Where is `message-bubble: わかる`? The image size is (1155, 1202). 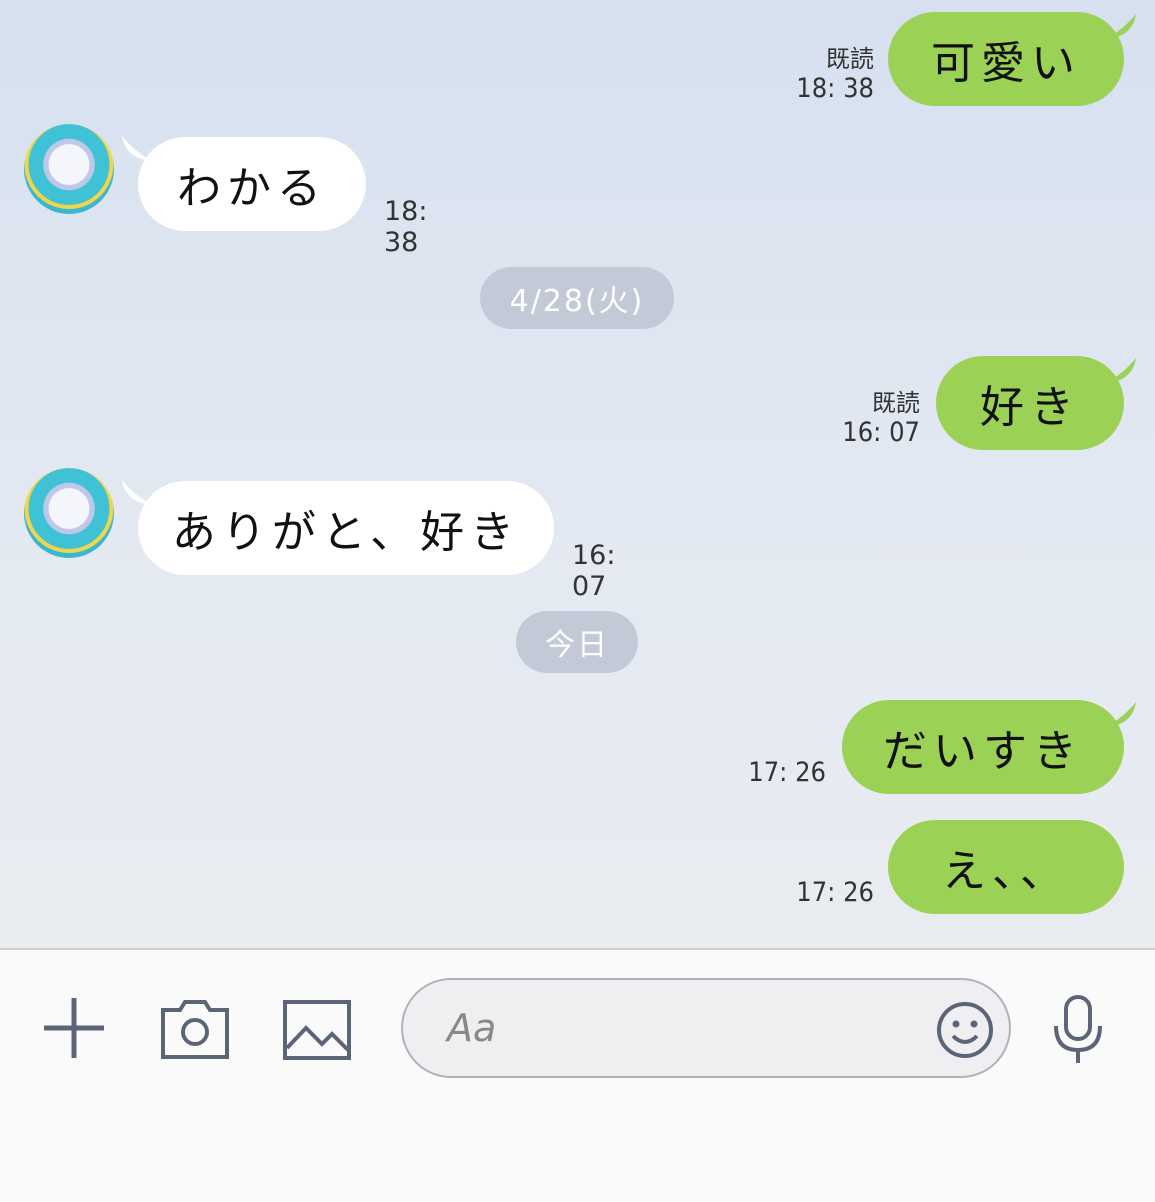
message-bubble: わかる is located at coordinates (252, 184).